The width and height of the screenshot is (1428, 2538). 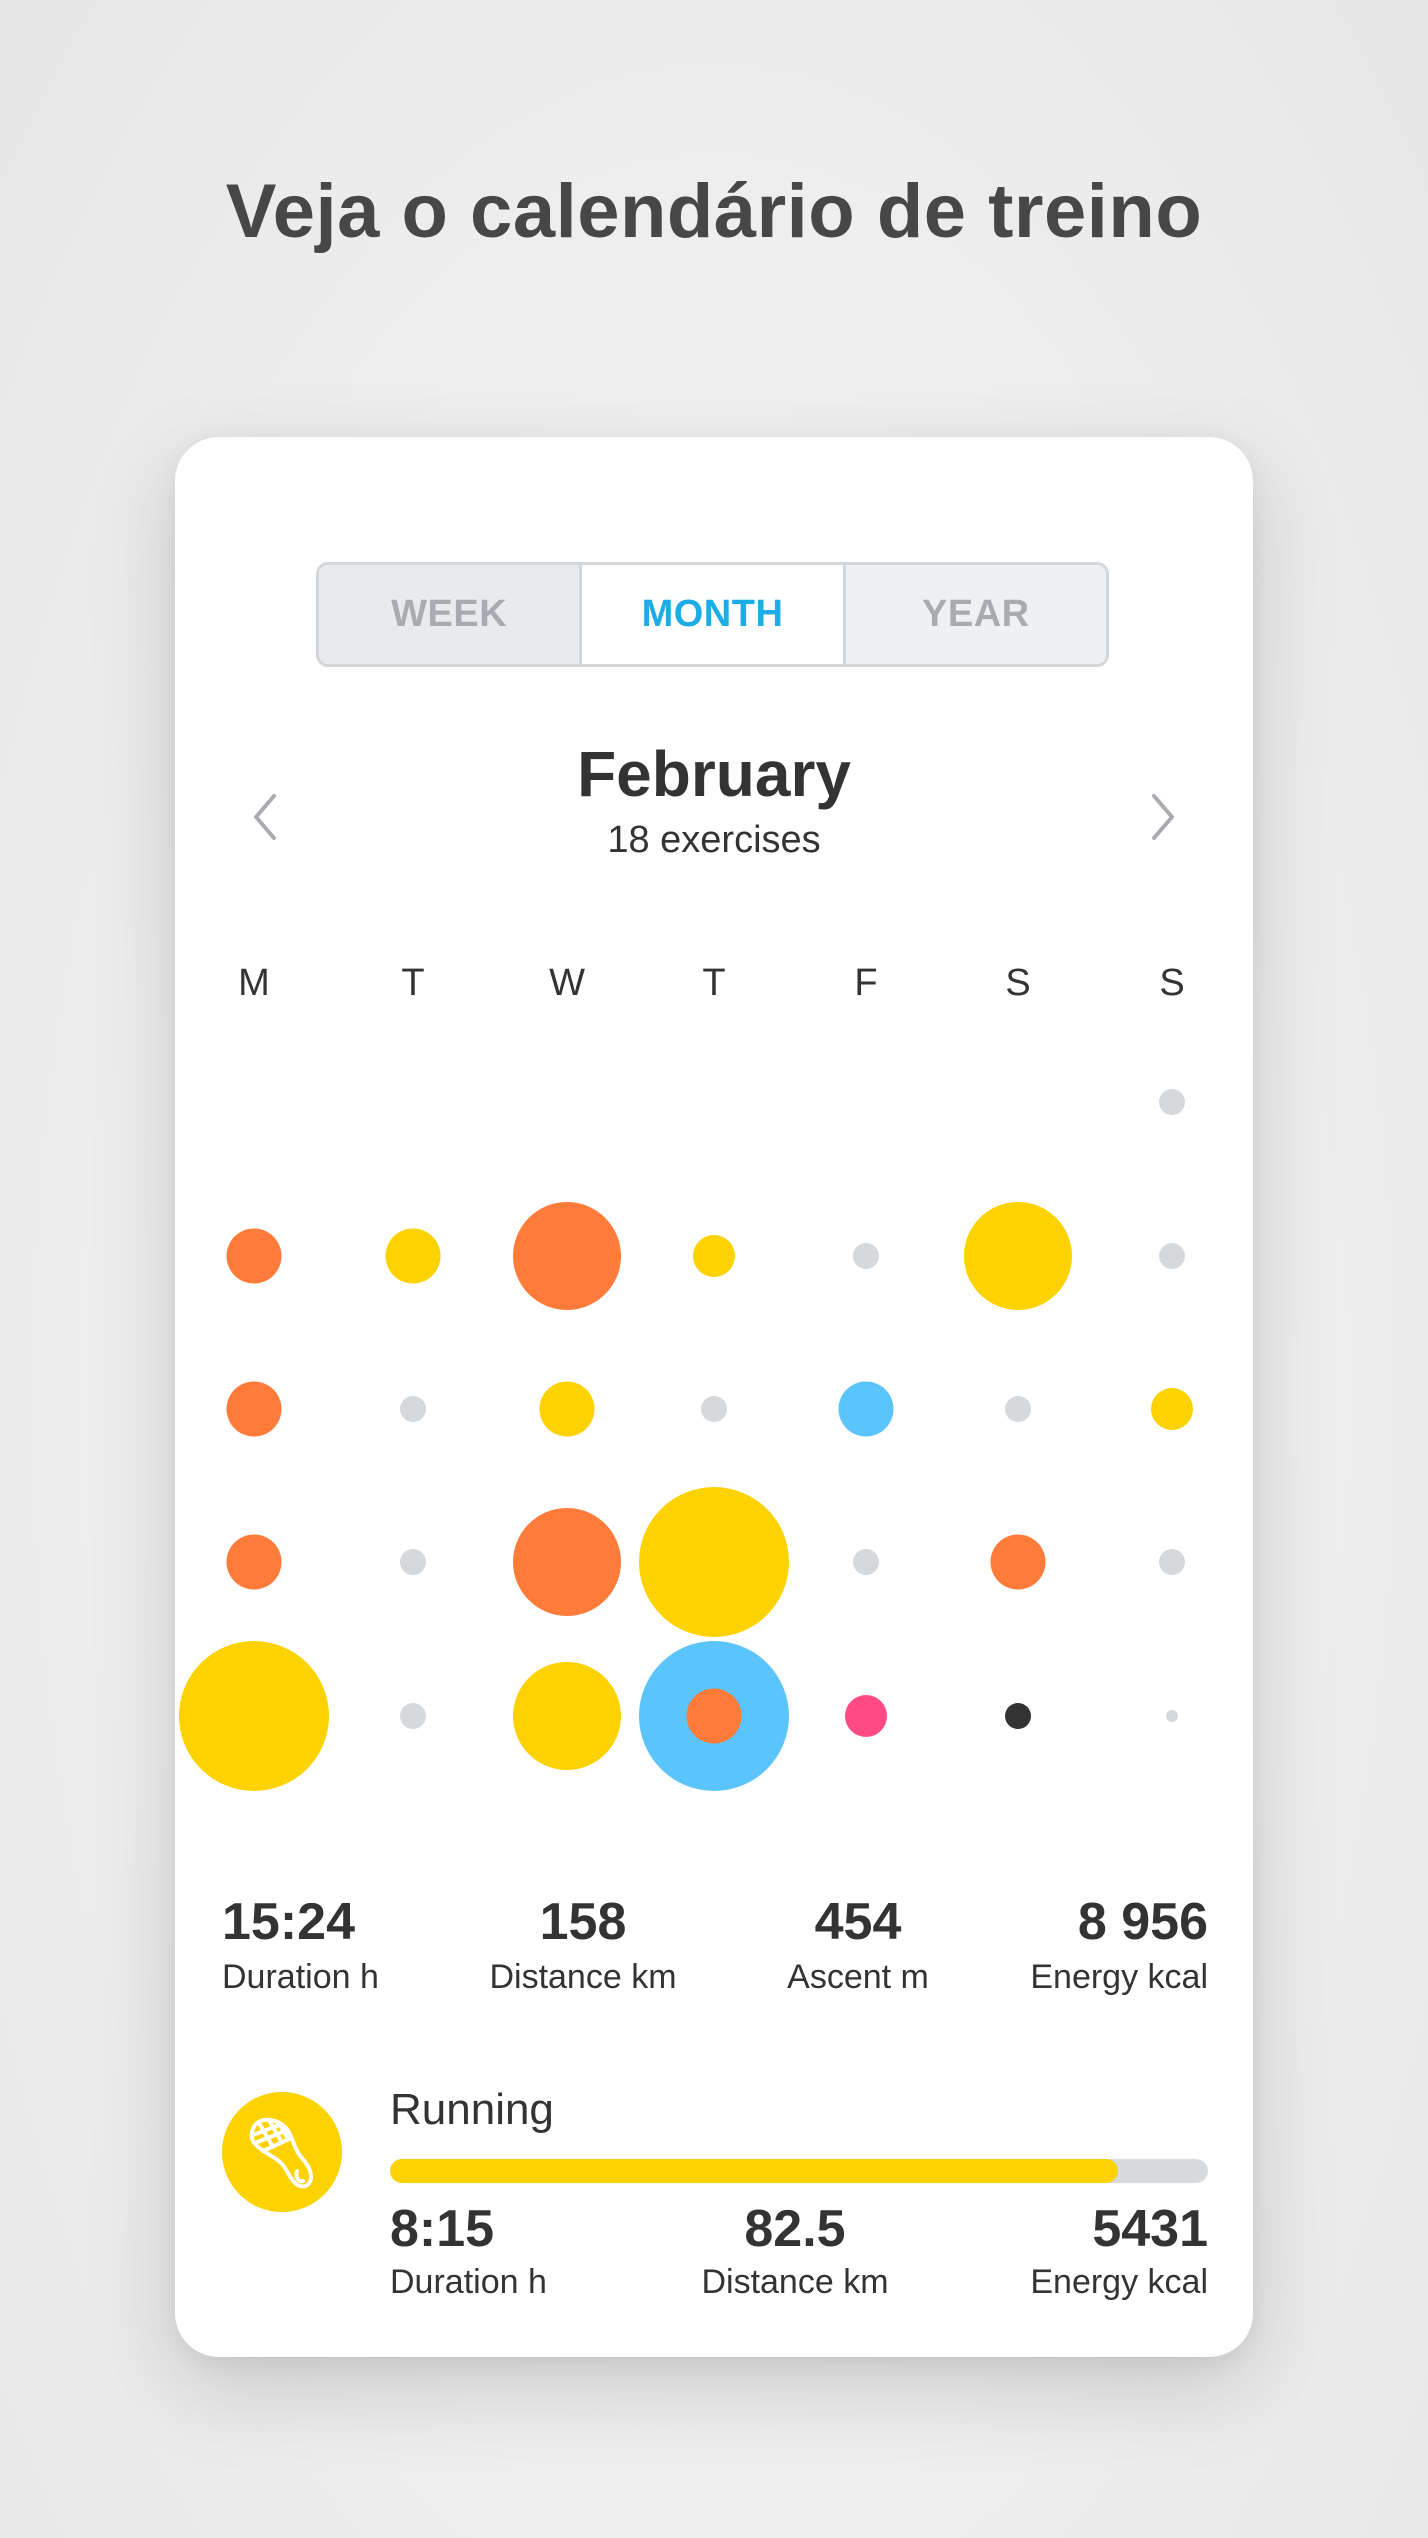 I want to click on summary-energy-label: Energy kcal, so click(x=1119, y=1977).